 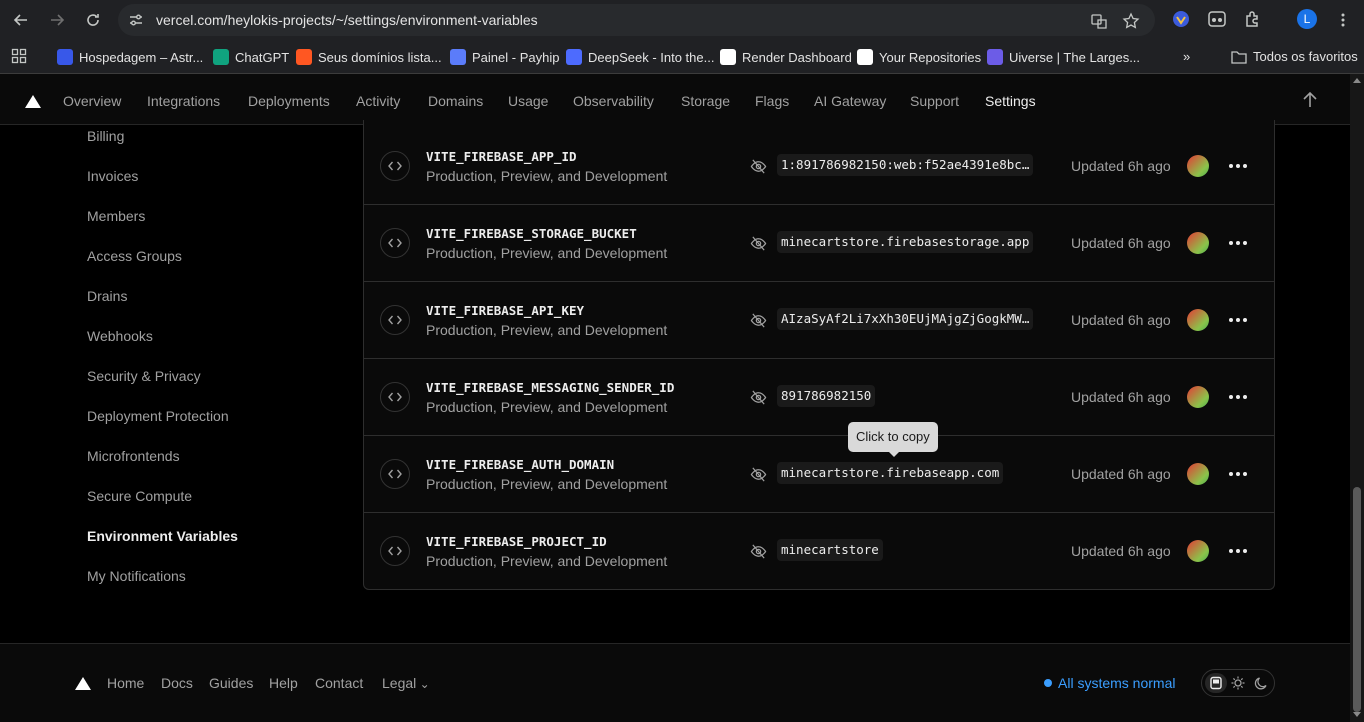 What do you see at coordinates (1357, 398) in the screenshot?
I see `page-scrollbar` at bounding box center [1357, 398].